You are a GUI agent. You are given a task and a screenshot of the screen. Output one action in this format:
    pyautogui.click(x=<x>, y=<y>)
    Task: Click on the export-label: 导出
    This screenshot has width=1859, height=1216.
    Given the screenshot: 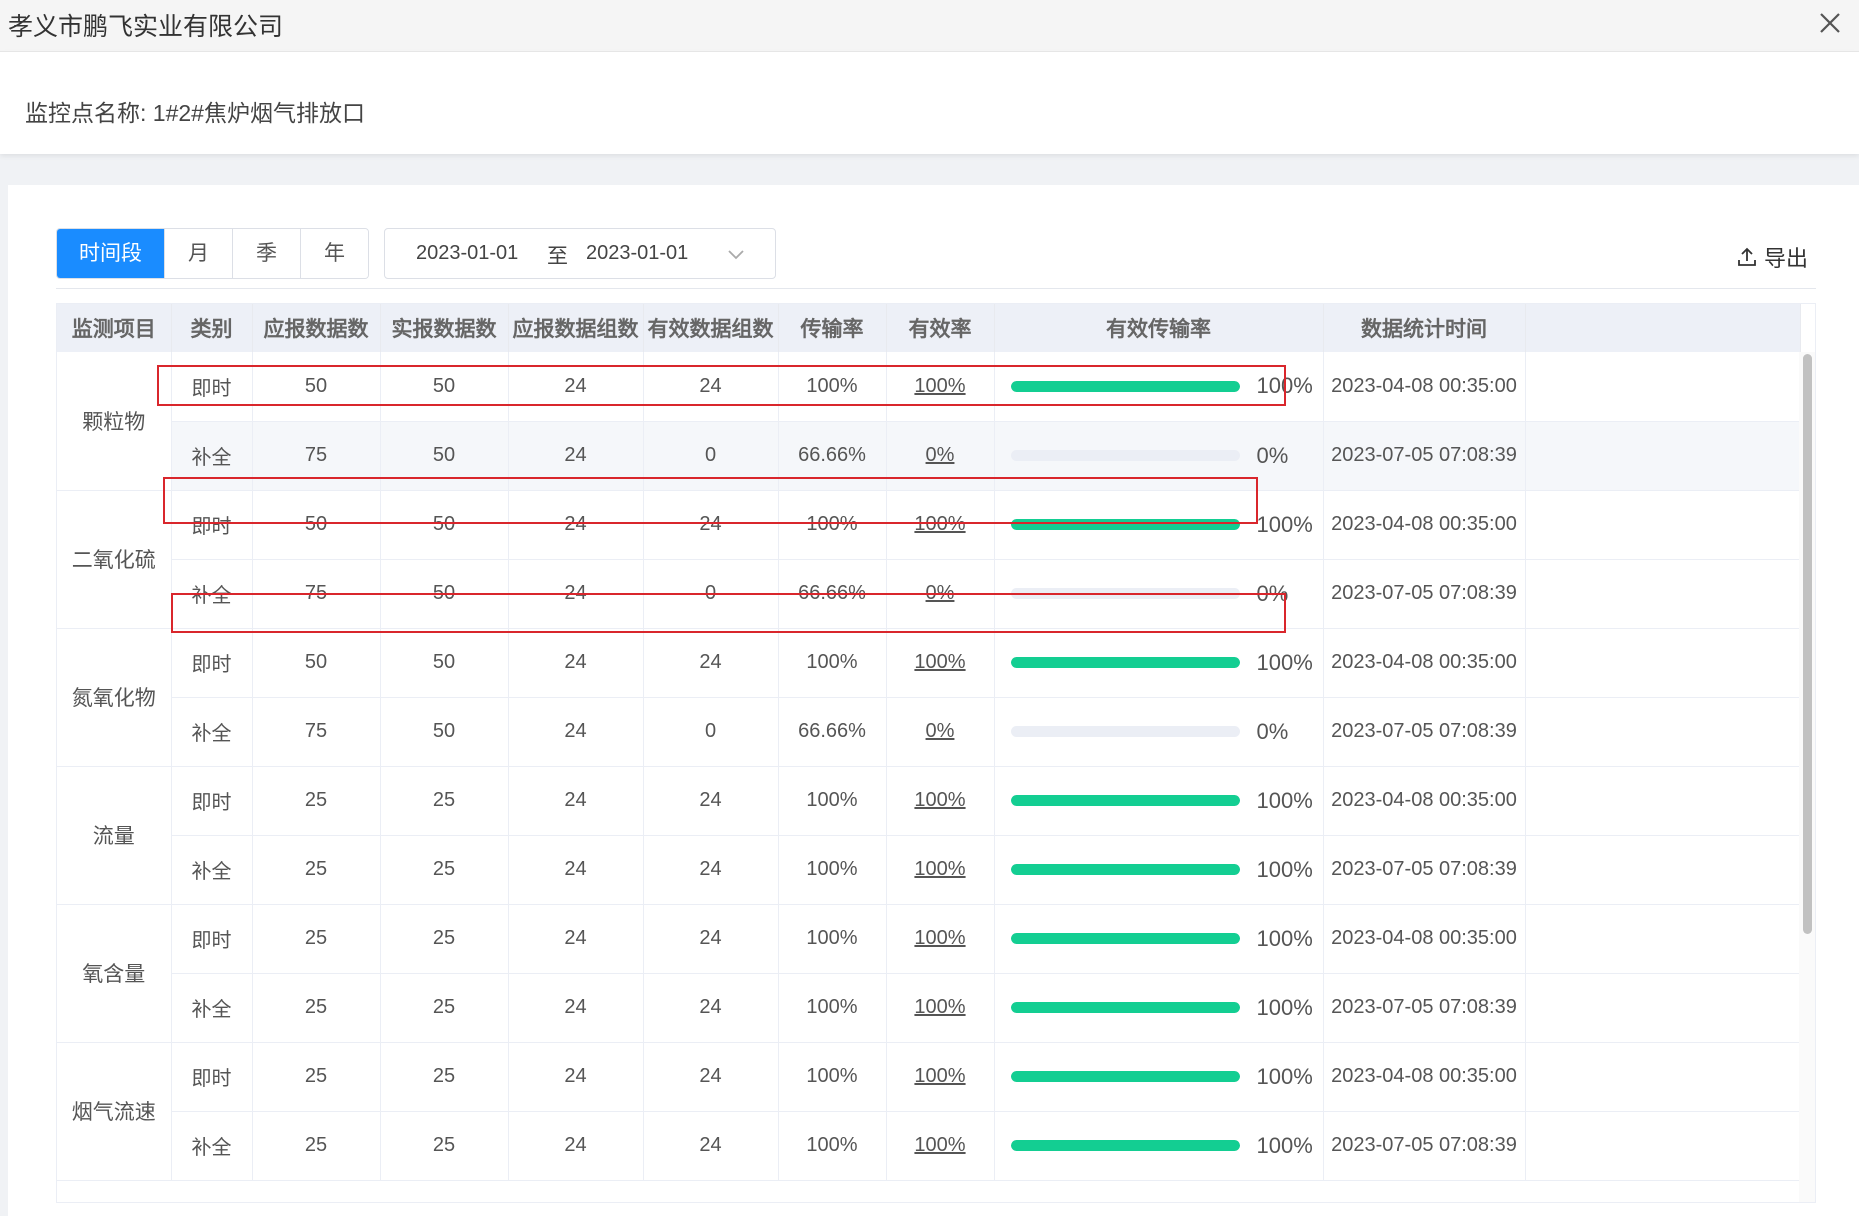 What is the action you would take?
    pyautogui.click(x=1786, y=258)
    